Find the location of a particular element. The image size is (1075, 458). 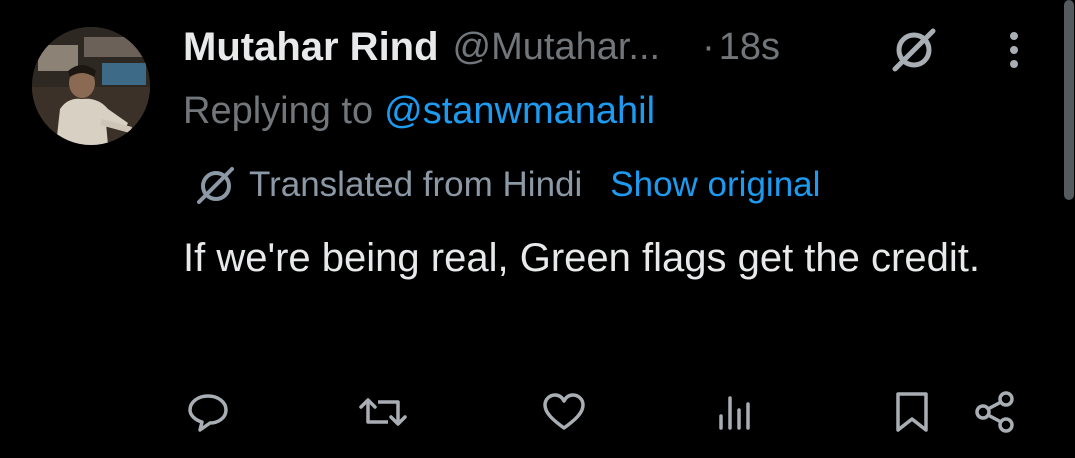

share-icon is located at coordinates (994, 412).